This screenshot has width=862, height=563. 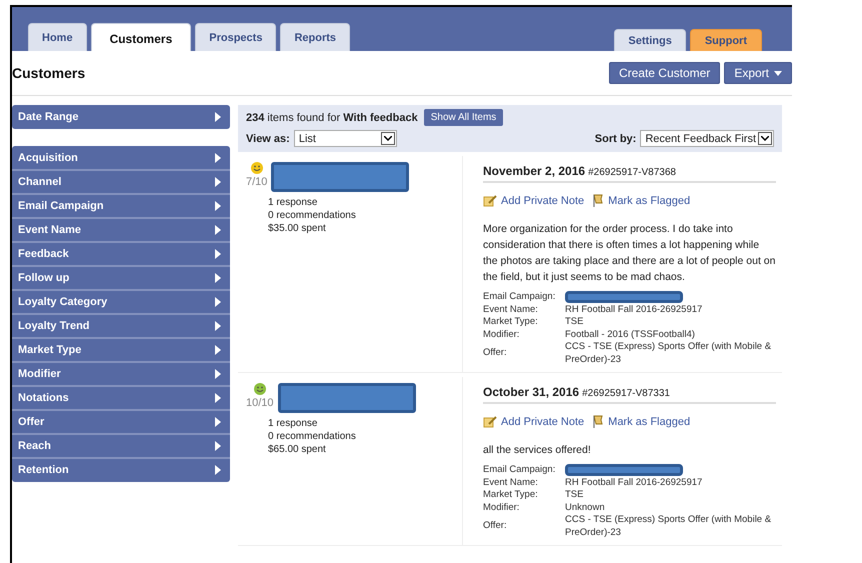 What do you see at coordinates (121, 181) in the screenshot?
I see `filter-item: Channel` at bounding box center [121, 181].